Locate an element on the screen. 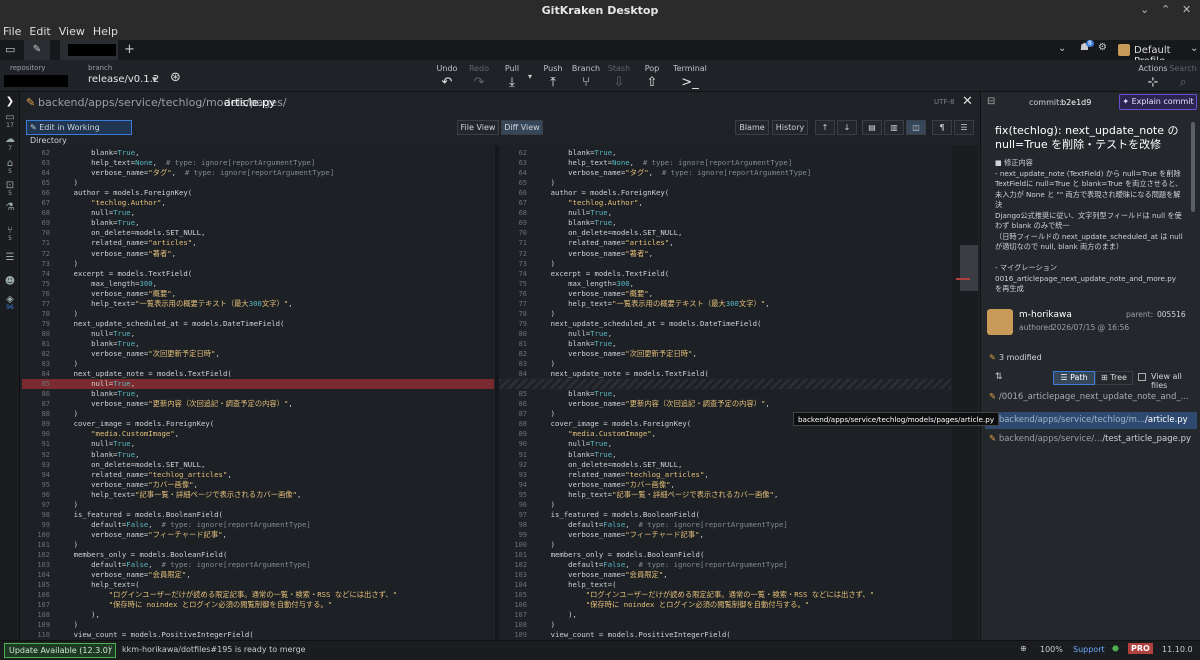 This screenshot has height=660, width=1200. repository-selector is located at coordinates (36, 81).